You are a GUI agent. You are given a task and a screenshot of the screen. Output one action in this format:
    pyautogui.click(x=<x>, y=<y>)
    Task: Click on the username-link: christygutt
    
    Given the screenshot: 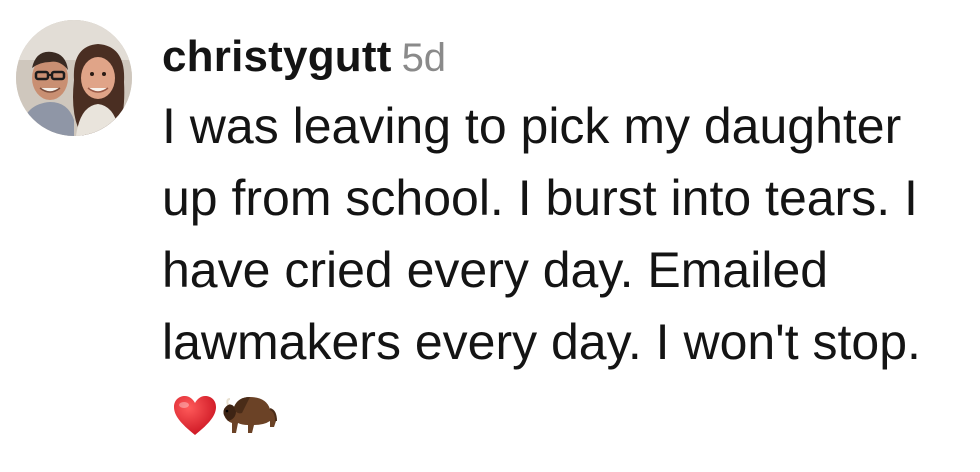 What is the action you would take?
    pyautogui.click(x=277, y=56)
    